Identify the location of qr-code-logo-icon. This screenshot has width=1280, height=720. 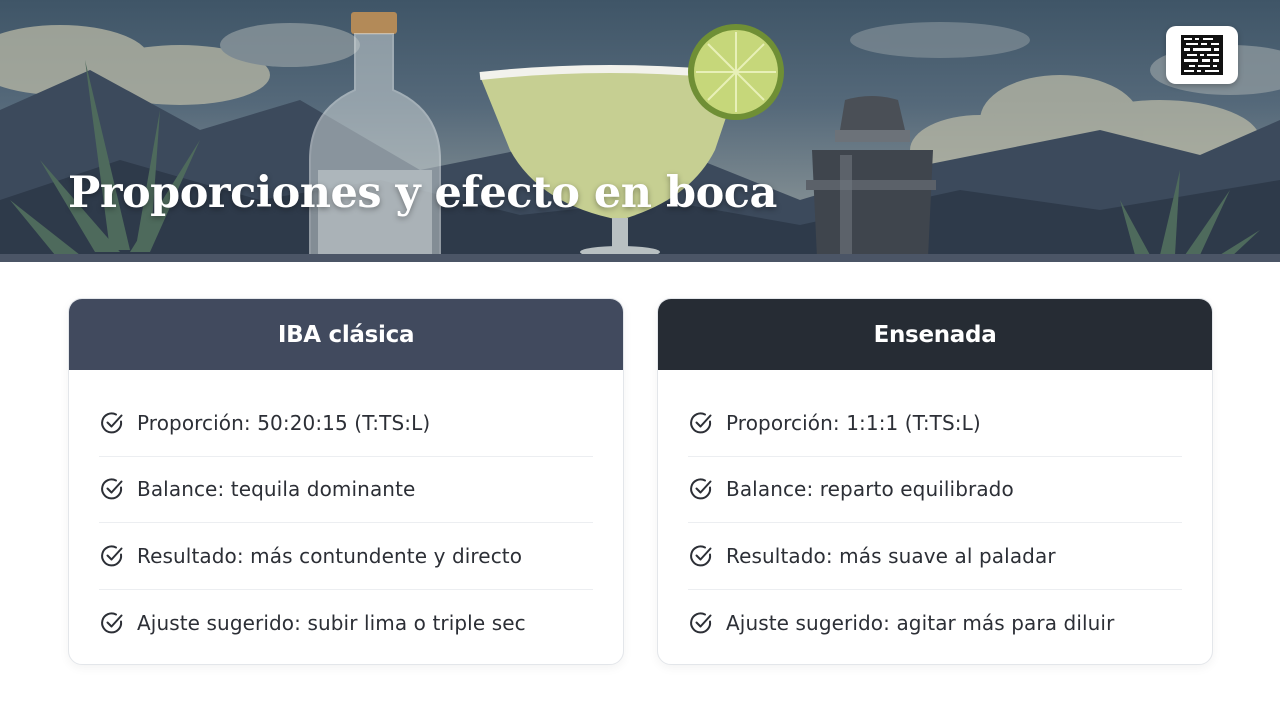
(1202, 55).